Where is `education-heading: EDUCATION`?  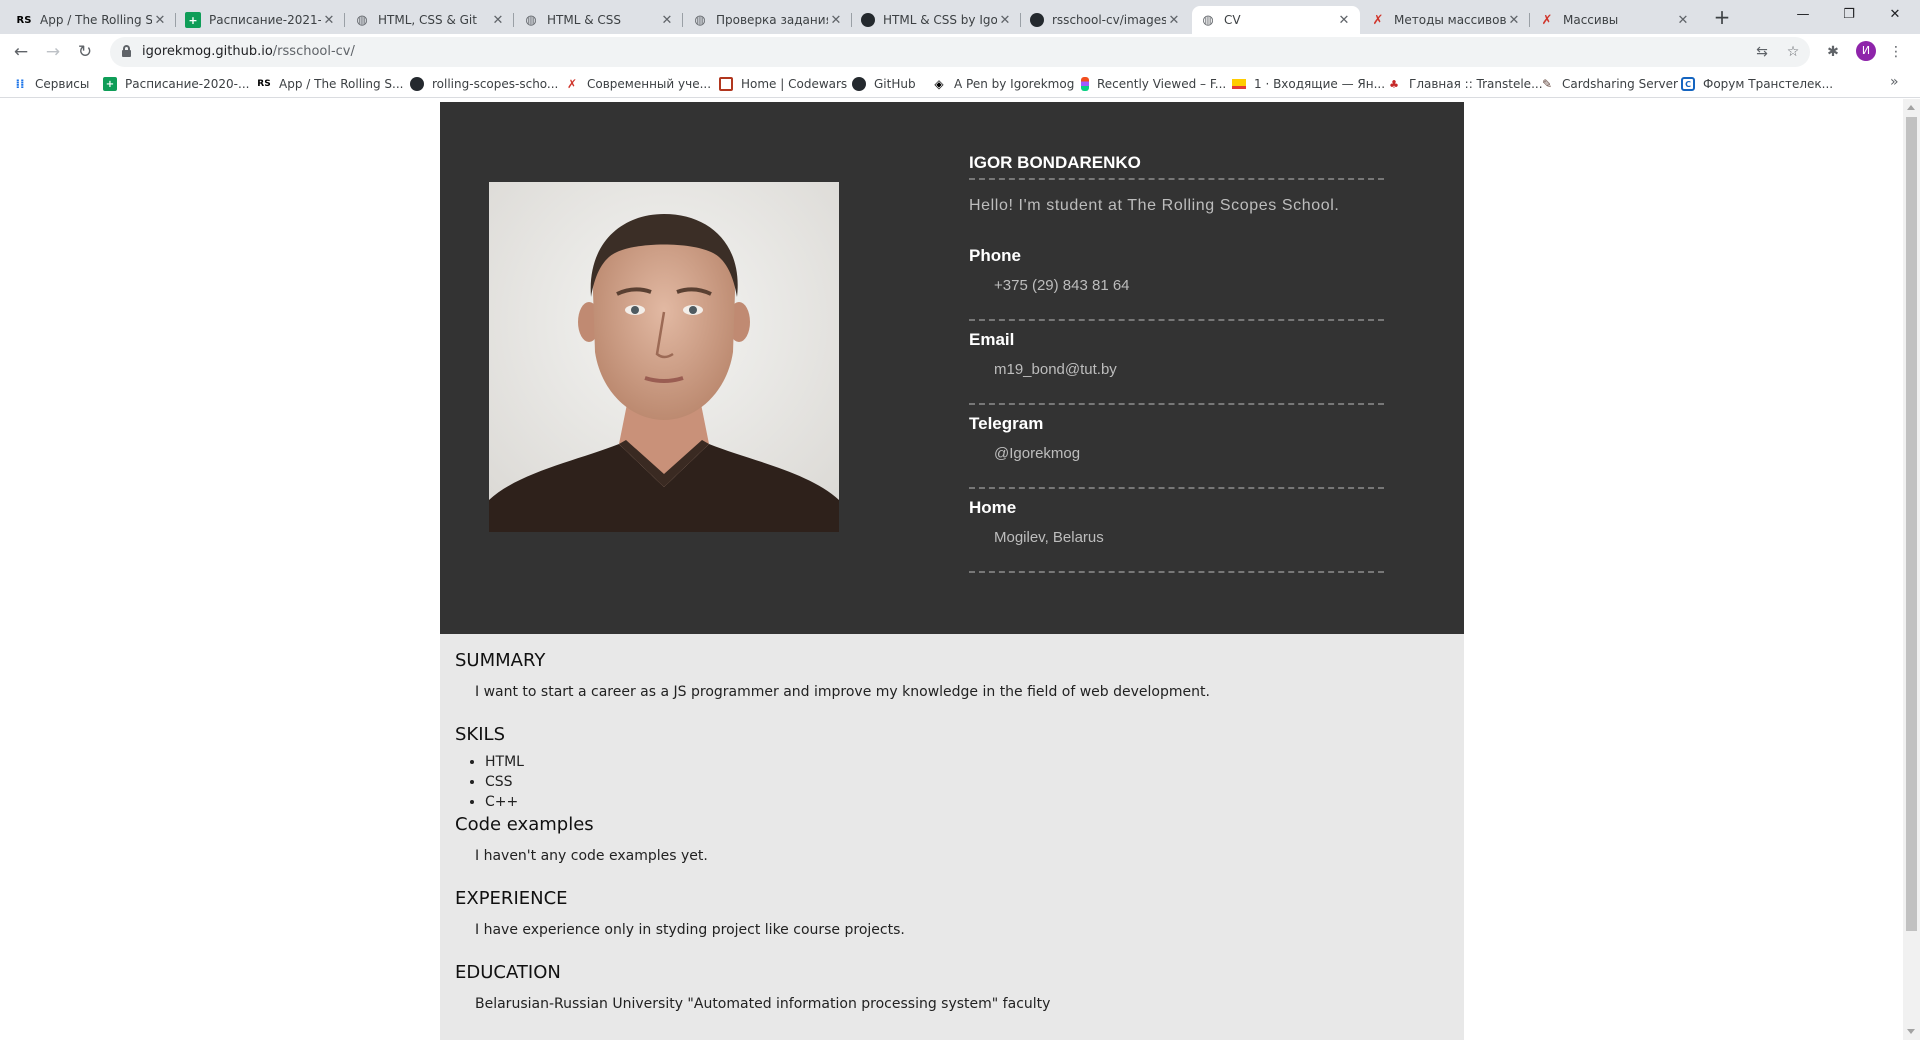 education-heading: EDUCATION is located at coordinates (508, 972).